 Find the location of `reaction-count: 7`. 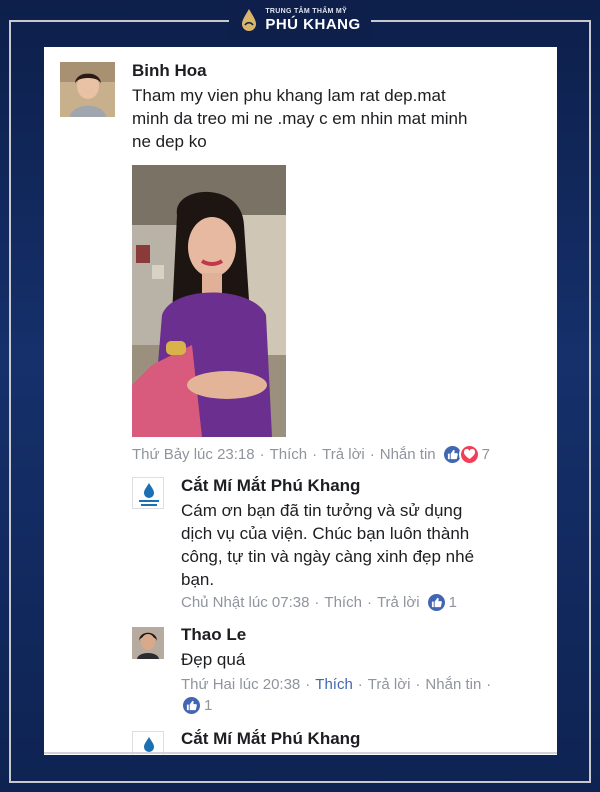

reaction-count: 7 is located at coordinates (485, 454).